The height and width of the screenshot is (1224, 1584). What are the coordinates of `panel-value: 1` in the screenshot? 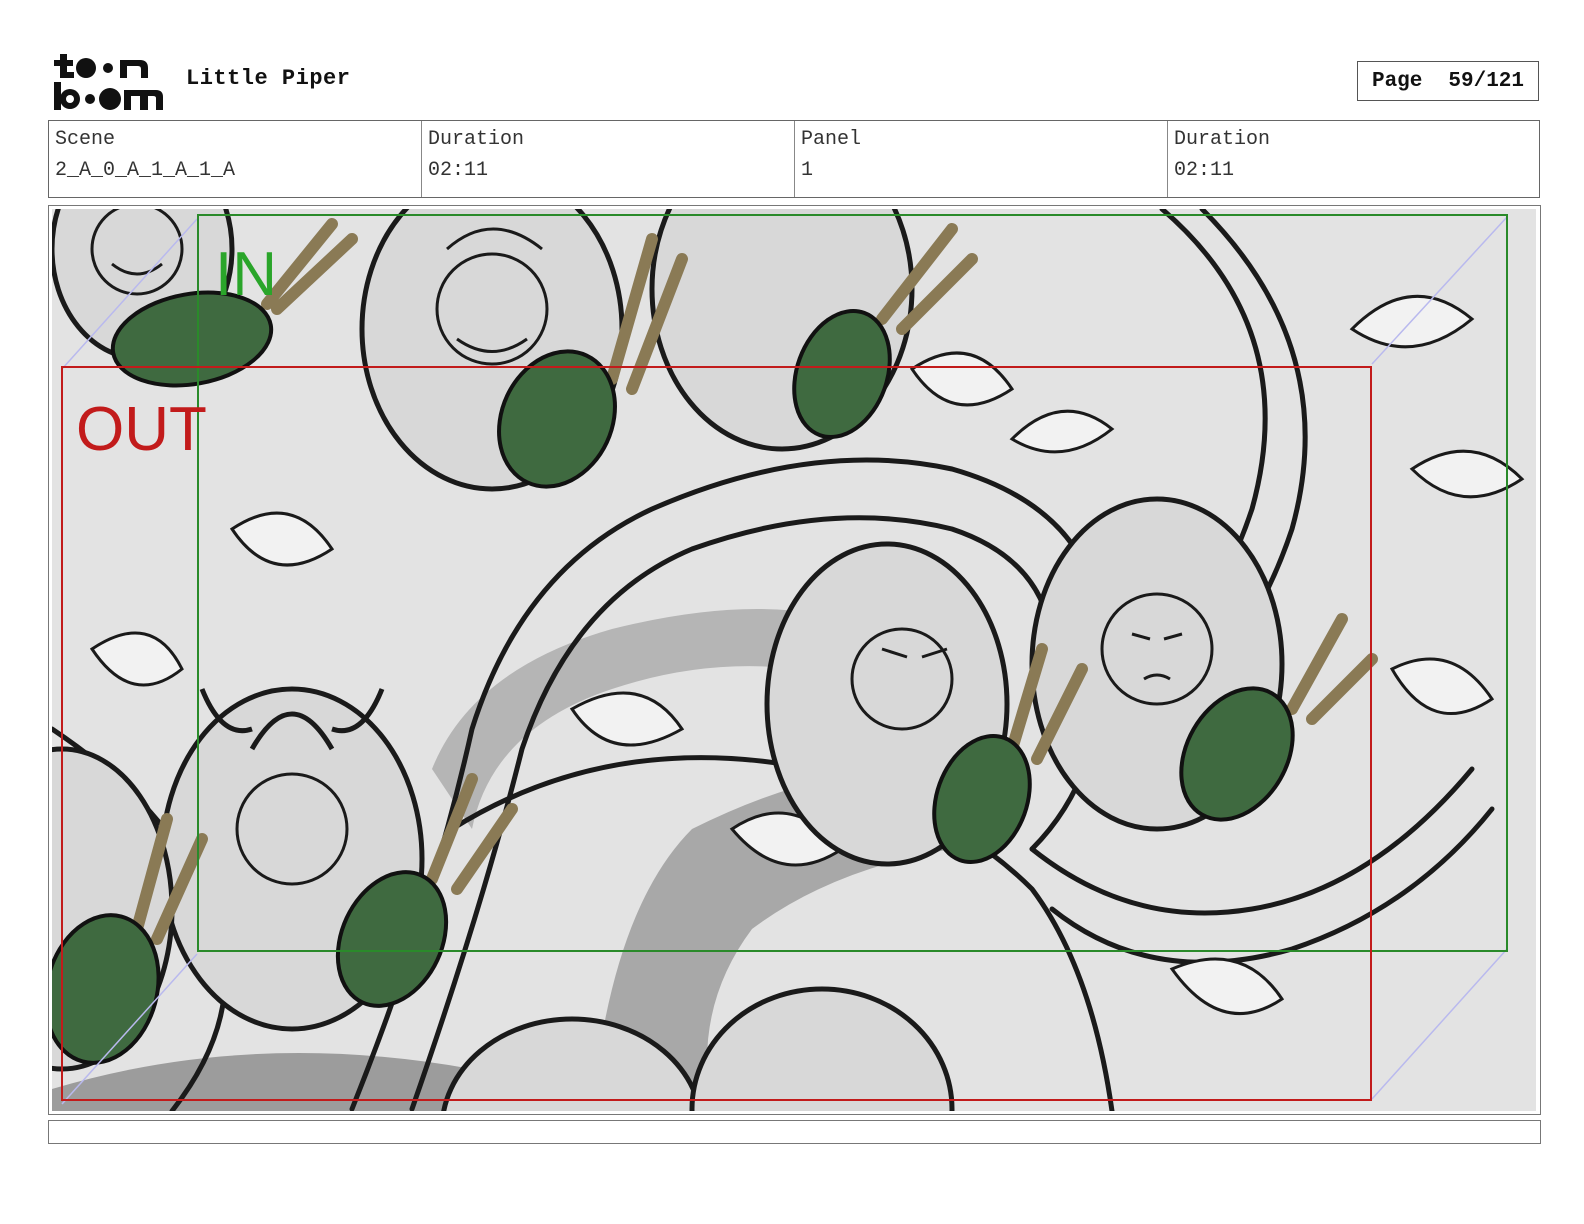 It's located at (807, 170).